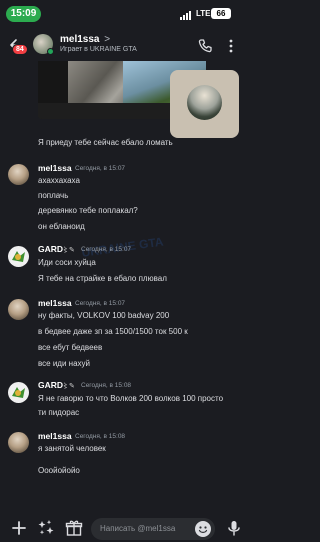 The height and width of the screenshot is (542, 320). I want to click on gift-icon, so click(74, 528).